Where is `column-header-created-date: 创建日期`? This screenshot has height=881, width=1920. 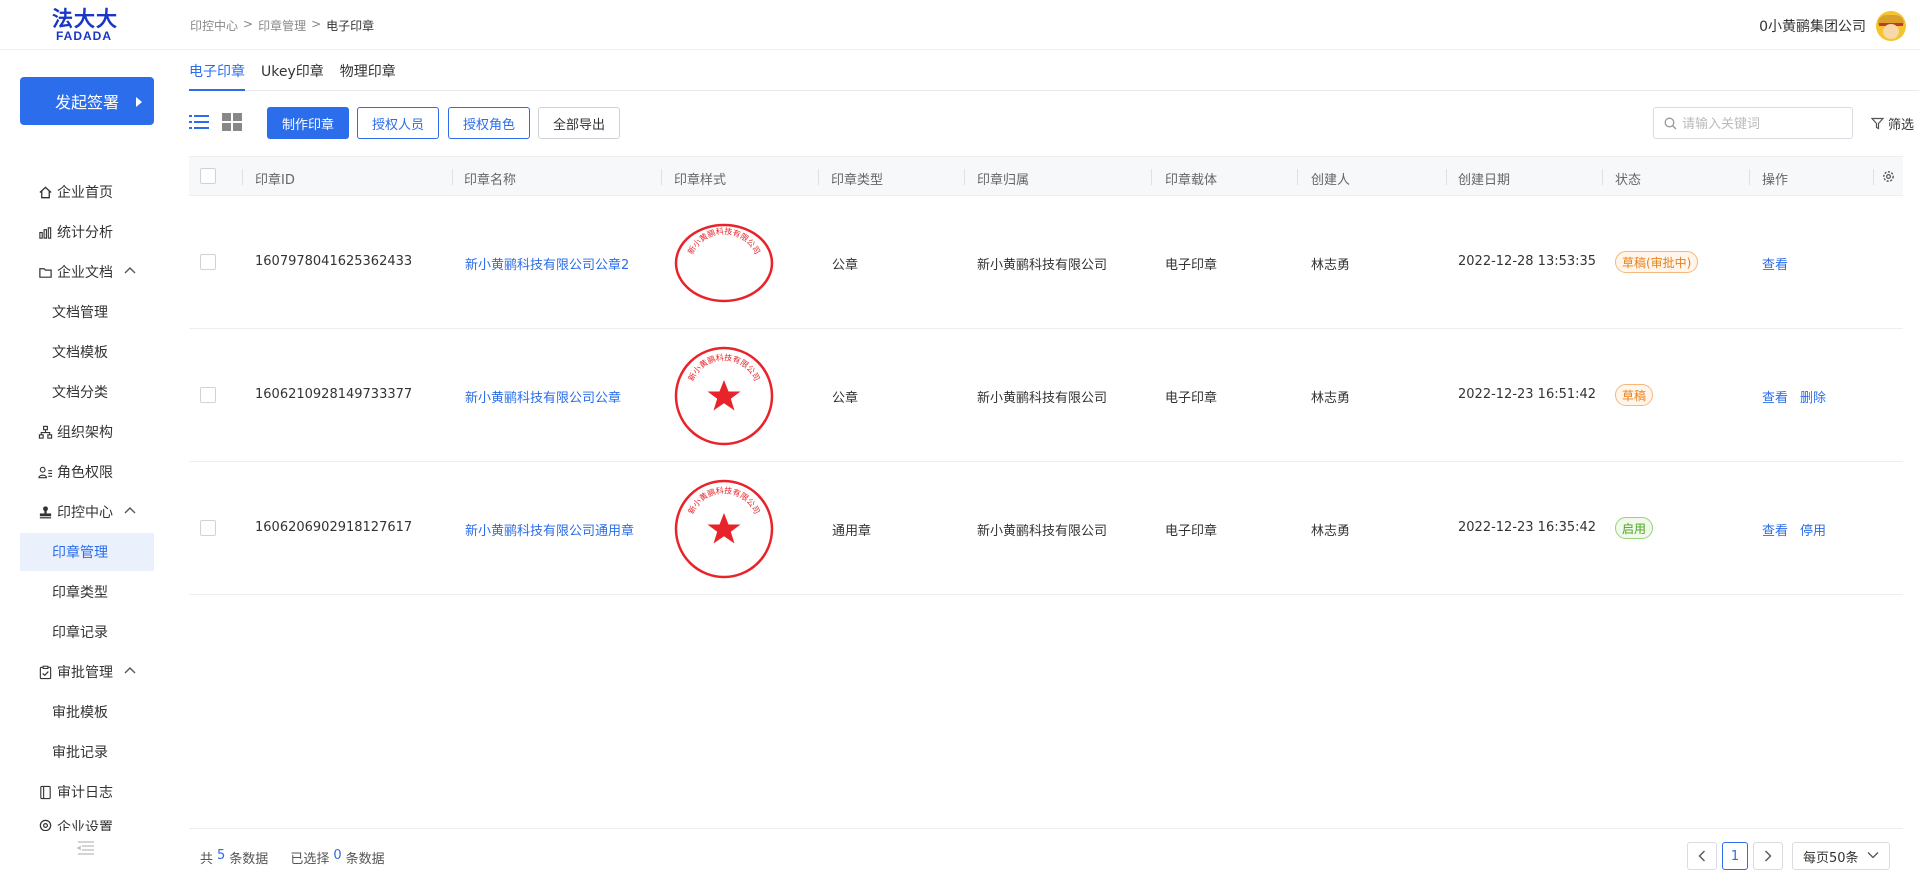 column-header-created-date: 创建日期 is located at coordinates (1484, 178).